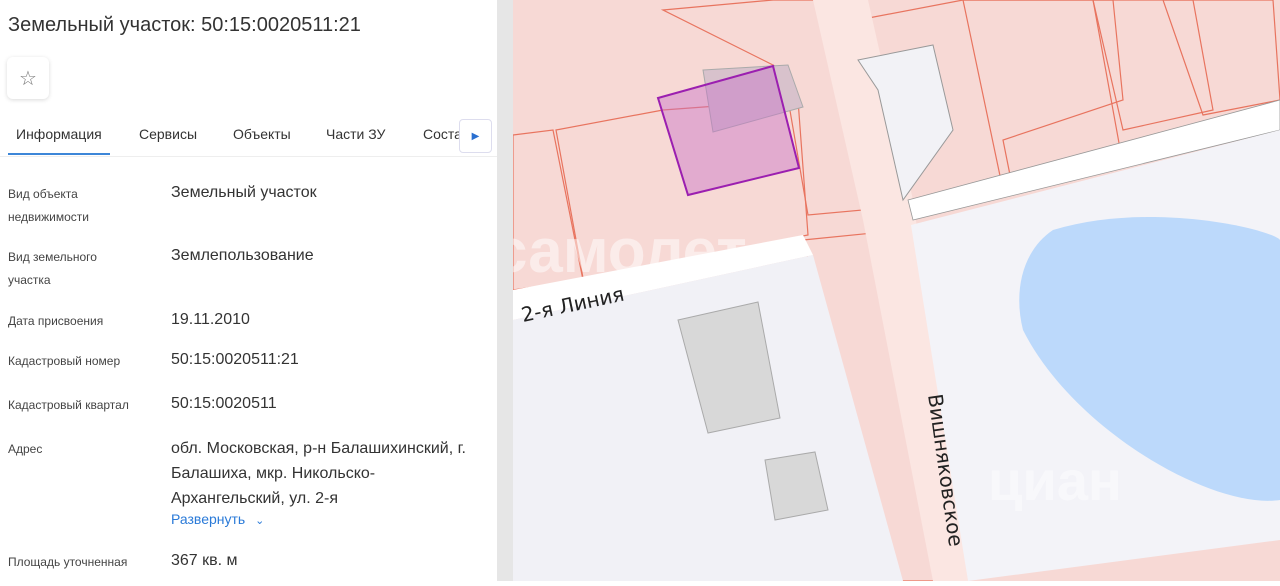 This screenshot has height=586, width=1280. What do you see at coordinates (260, 521) in the screenshot?
I see `chevron-down-icon: ⌄` at bounding box center [260, 521].